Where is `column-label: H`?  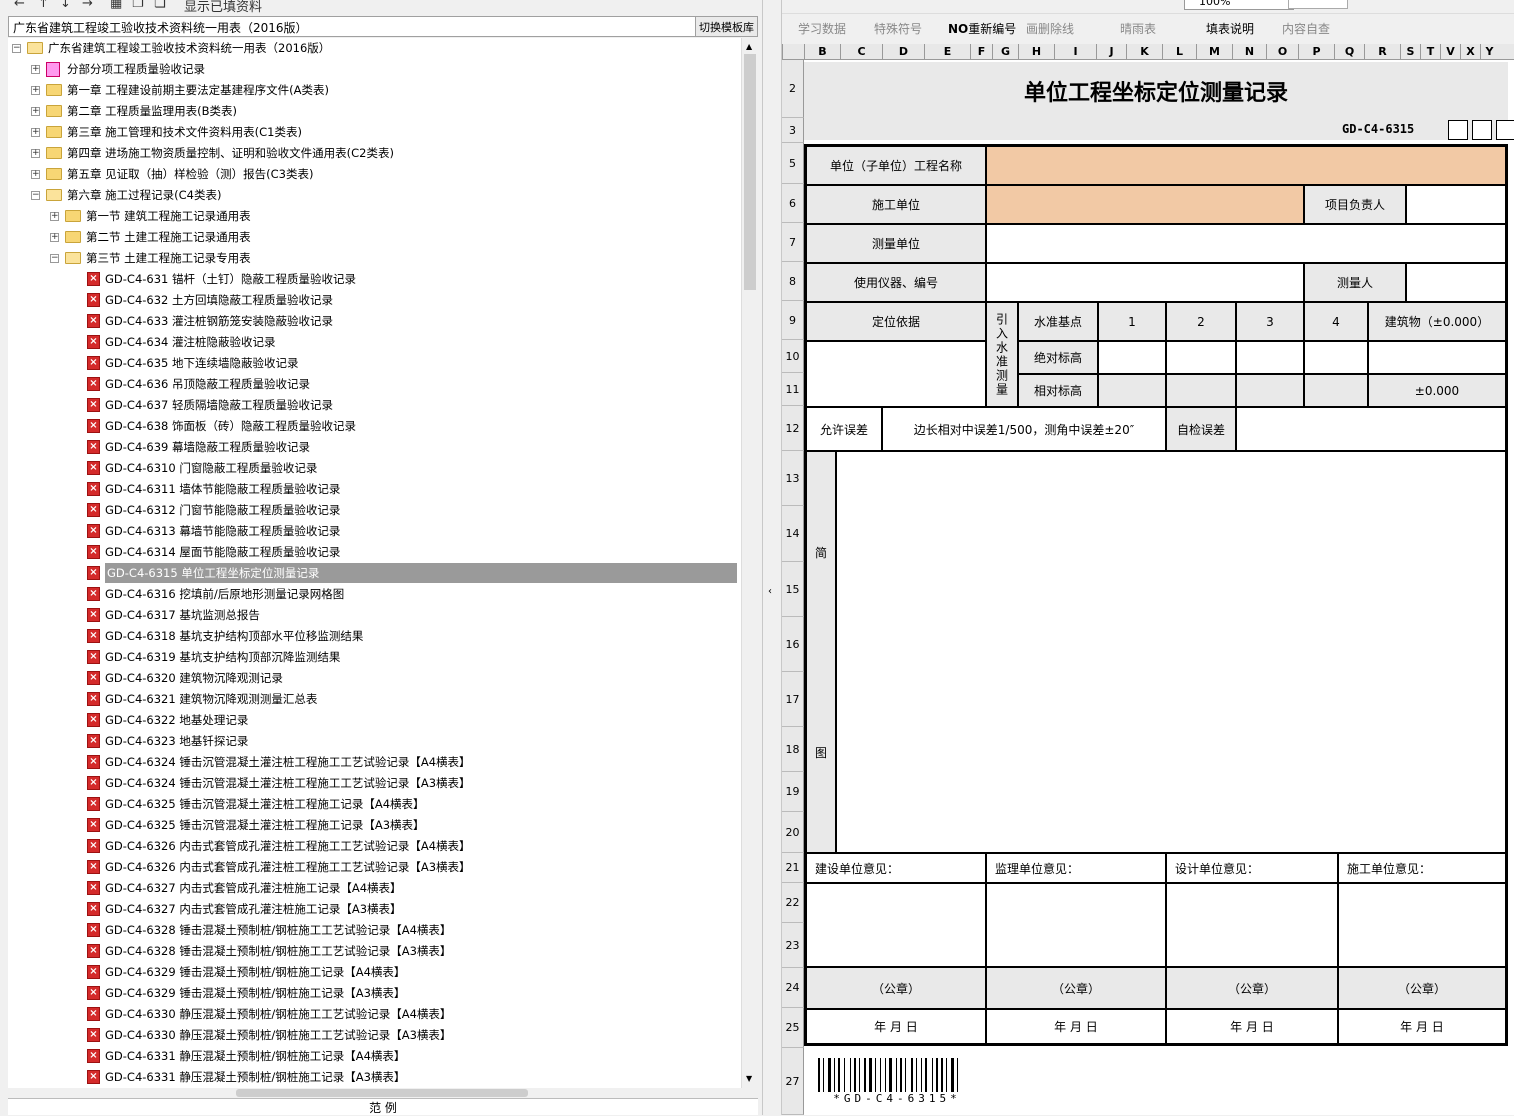
column-label: H is located at coordinates (1036, 52).